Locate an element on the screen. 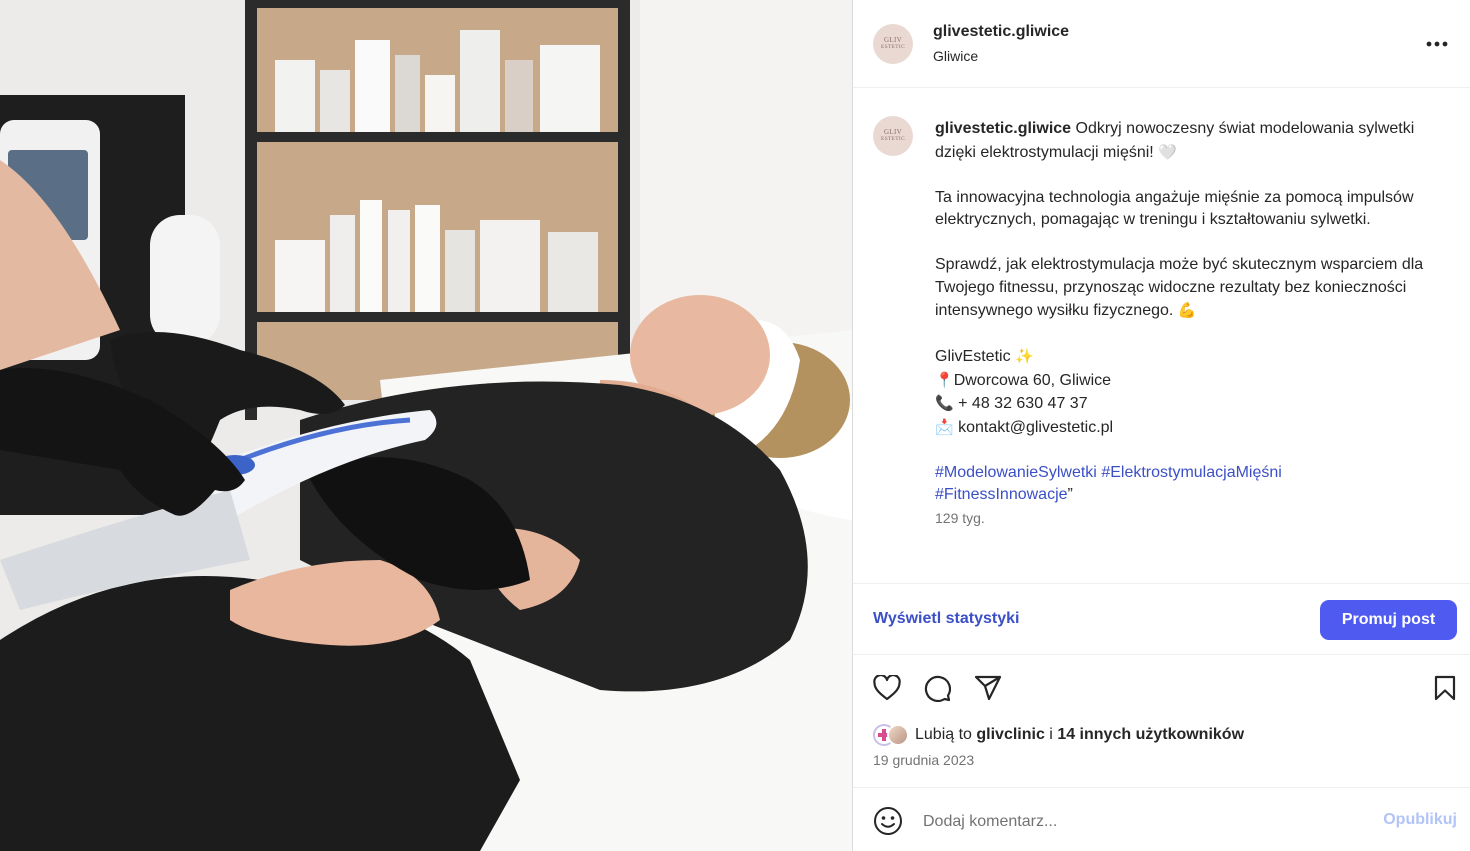 The height and width of the screenshot is (851, 1470). liker-avatar is located at coordinates (898, 735).